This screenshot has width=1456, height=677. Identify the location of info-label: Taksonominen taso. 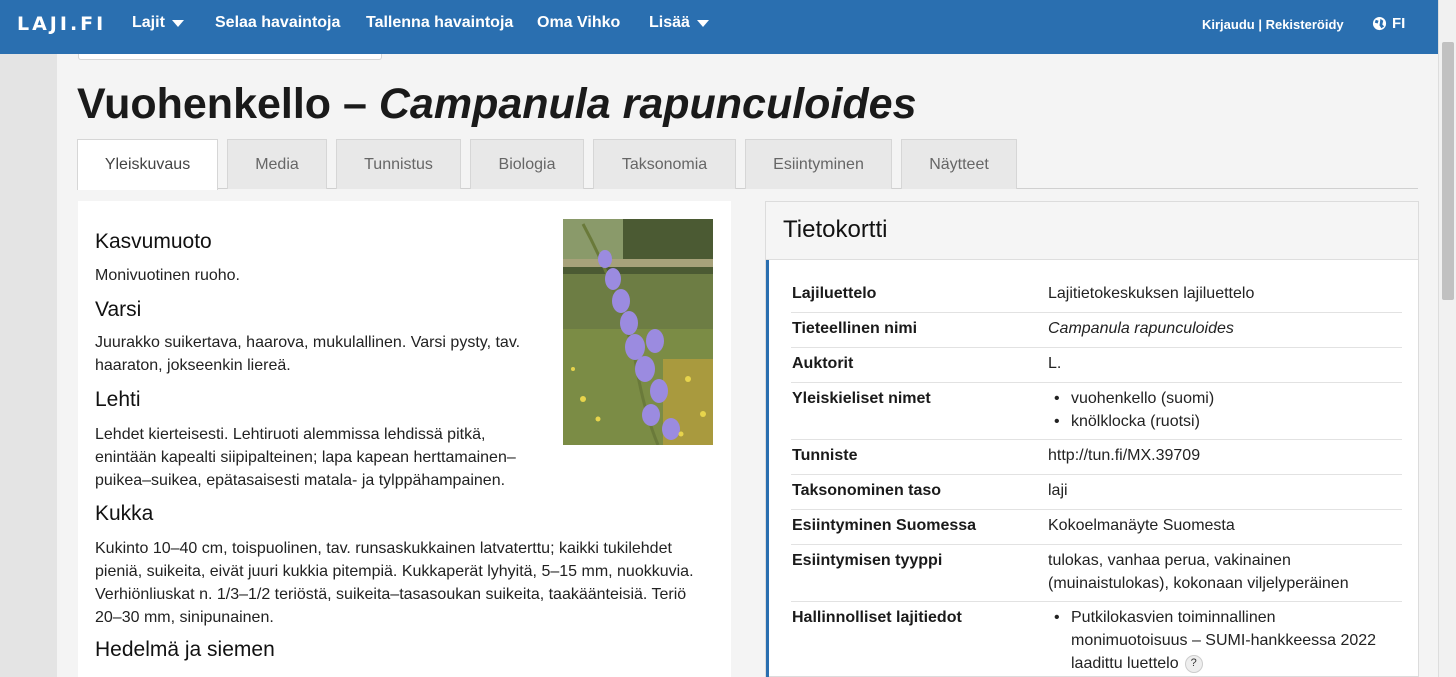
(867, 490).